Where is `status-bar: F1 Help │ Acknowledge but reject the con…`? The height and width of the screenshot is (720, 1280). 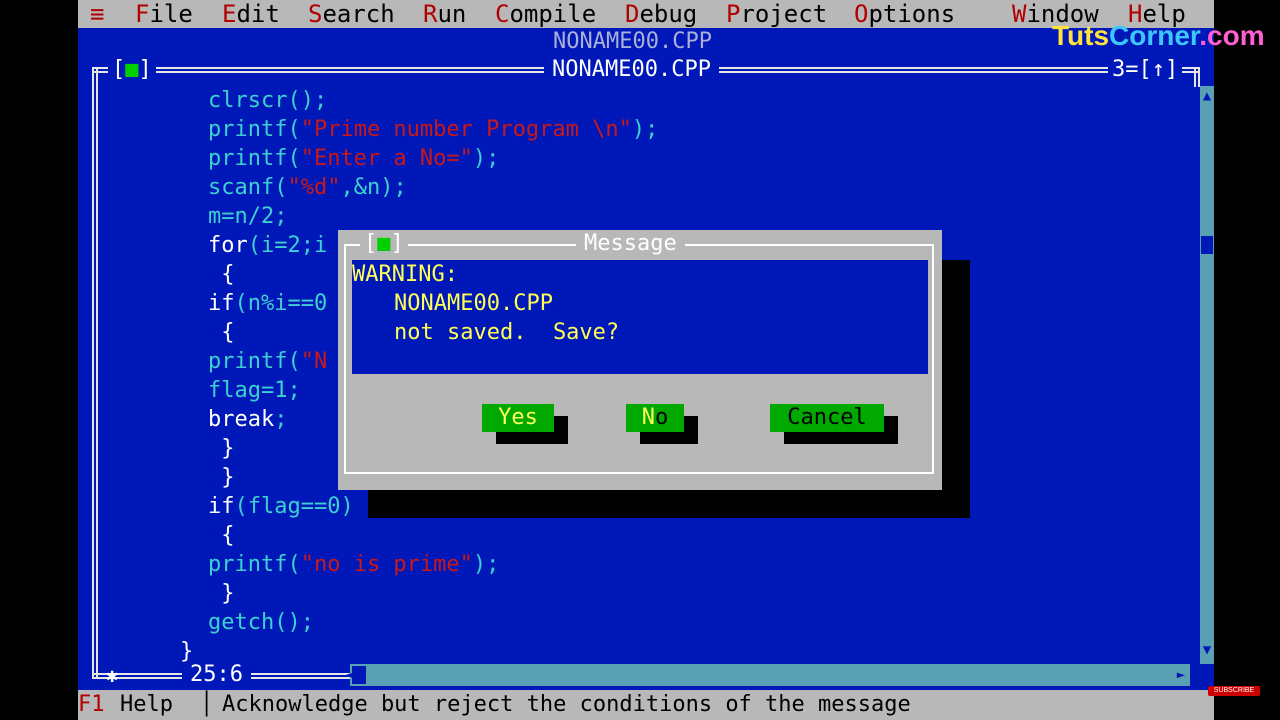 status-bar: F1 Help │ Acknowledge but reject the con… is located at coordinates (646, 705).